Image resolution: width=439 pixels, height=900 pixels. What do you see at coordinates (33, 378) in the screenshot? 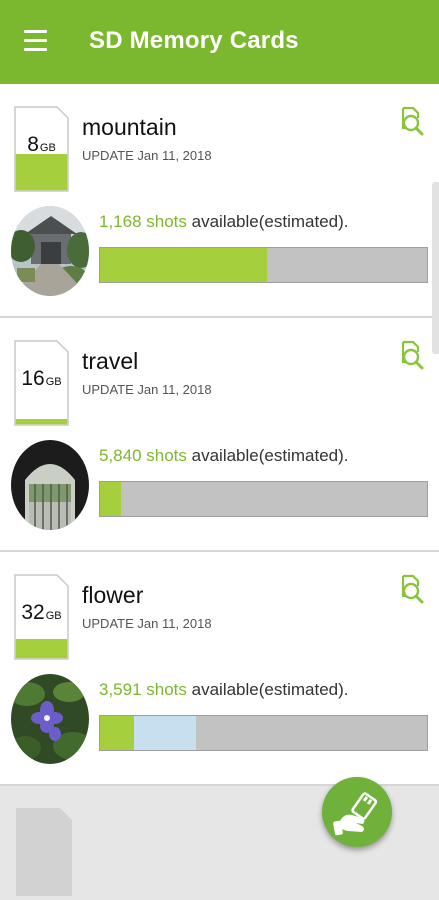
I see `card-capacity: 16` at bounding box center [33, 378].